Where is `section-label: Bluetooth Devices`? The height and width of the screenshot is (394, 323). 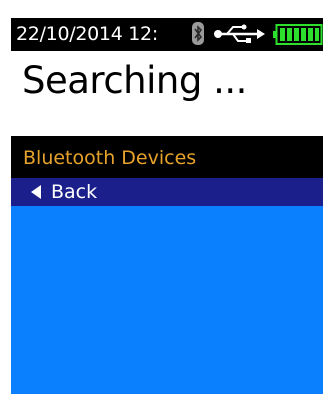 section-label: Bluetooth Devices is located at coordinates (110, 158).